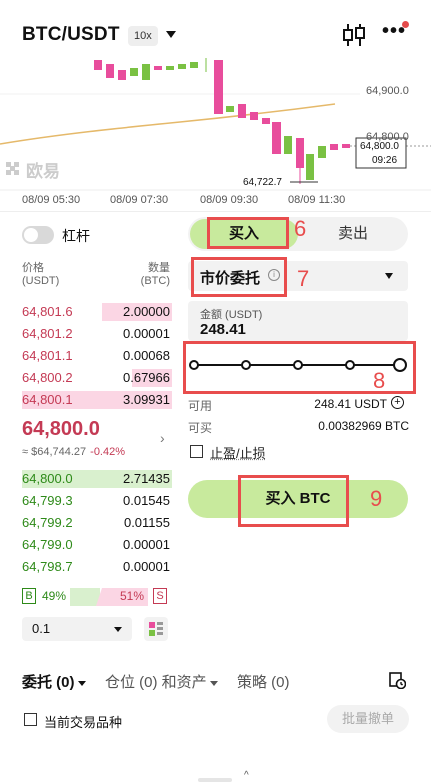 The height and width of the screenshot is (782, 431). What do you see at coordinates (379, 380) in the screenshot?
I see `annotation-number-8: 8` at bounding box center [379, 380].